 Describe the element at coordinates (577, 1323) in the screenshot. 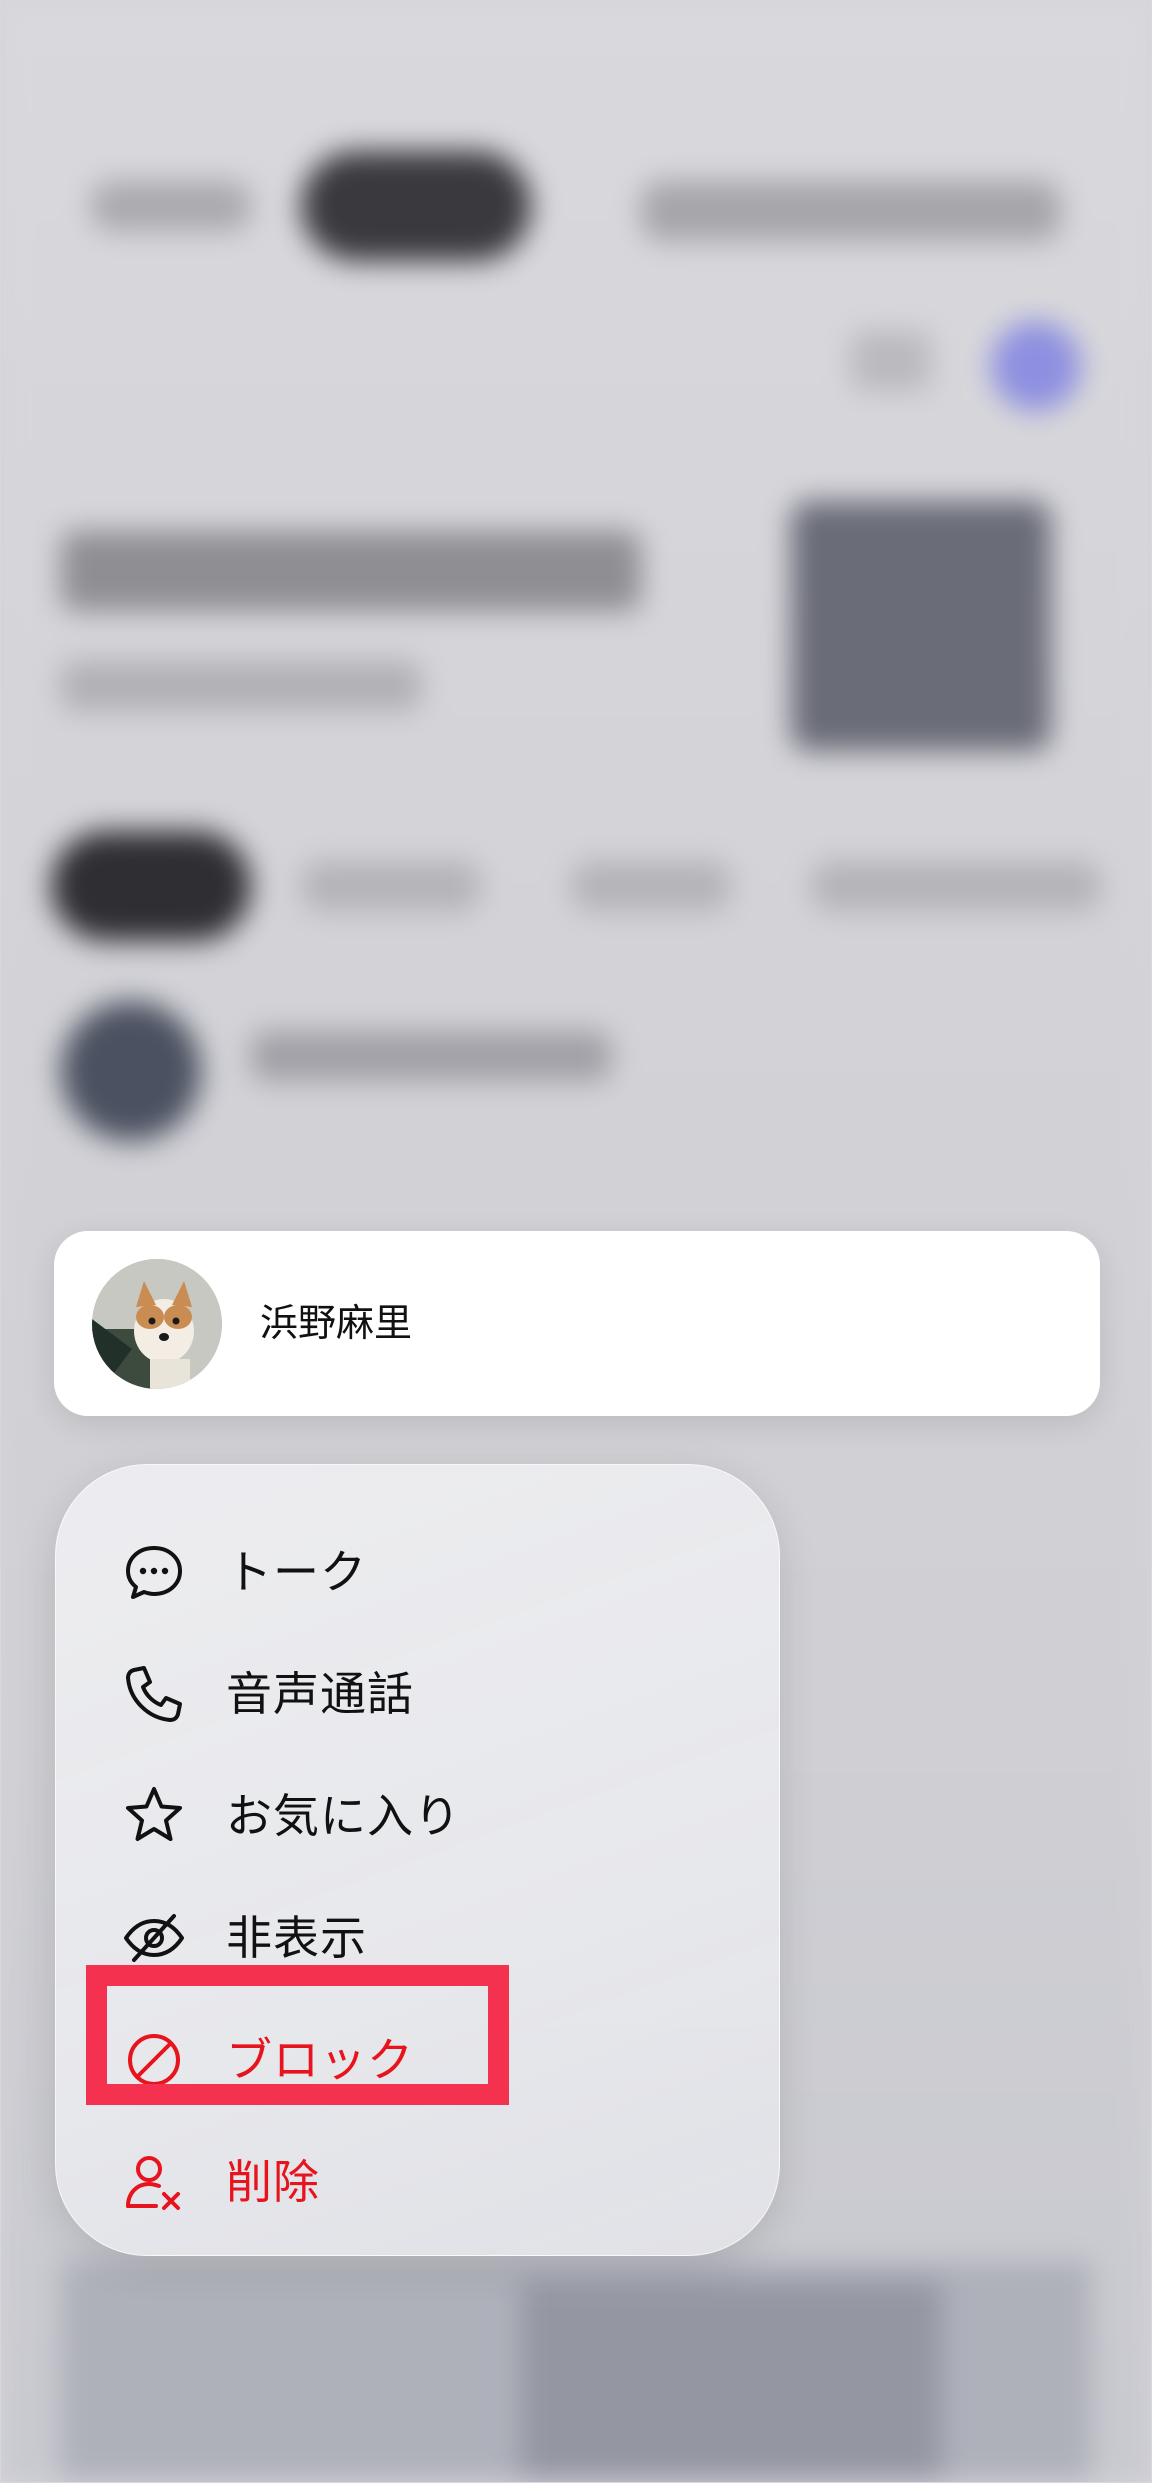

I see `contact-card: 浜野麻里` at that location.